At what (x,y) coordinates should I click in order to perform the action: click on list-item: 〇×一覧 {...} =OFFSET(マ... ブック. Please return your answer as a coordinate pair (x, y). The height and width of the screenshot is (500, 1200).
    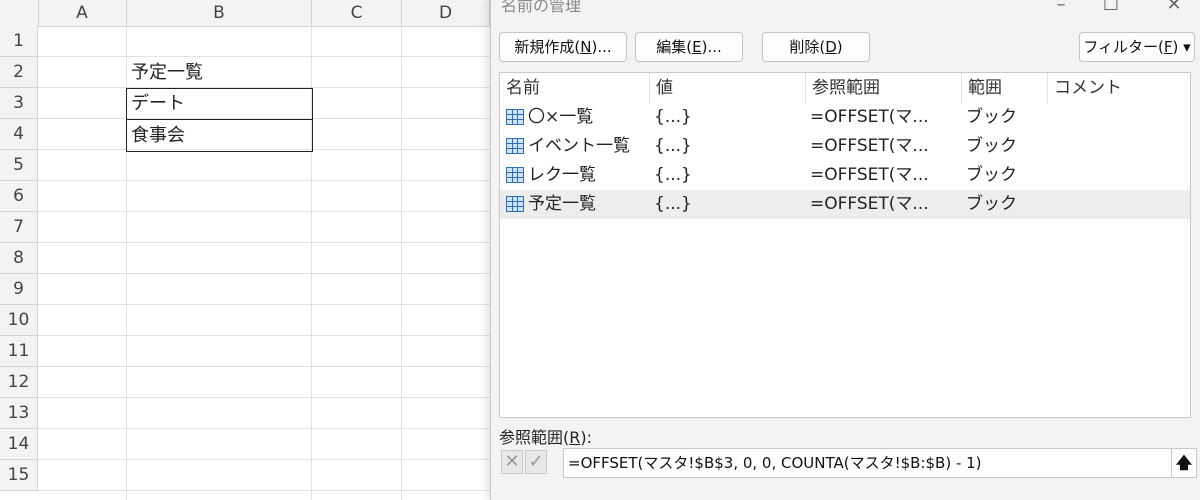
    Looking at the image, I should click on (845, 117).